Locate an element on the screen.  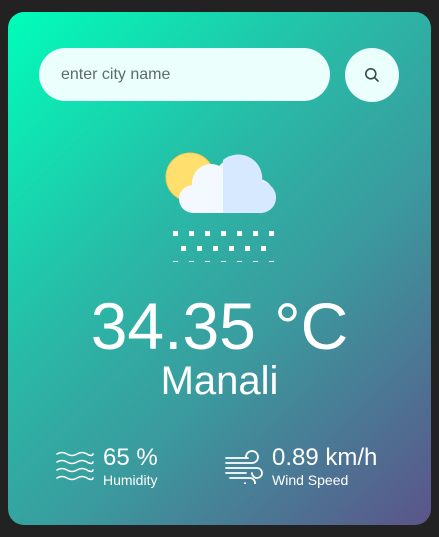
city-search-input is located at coordinates (184, 74).